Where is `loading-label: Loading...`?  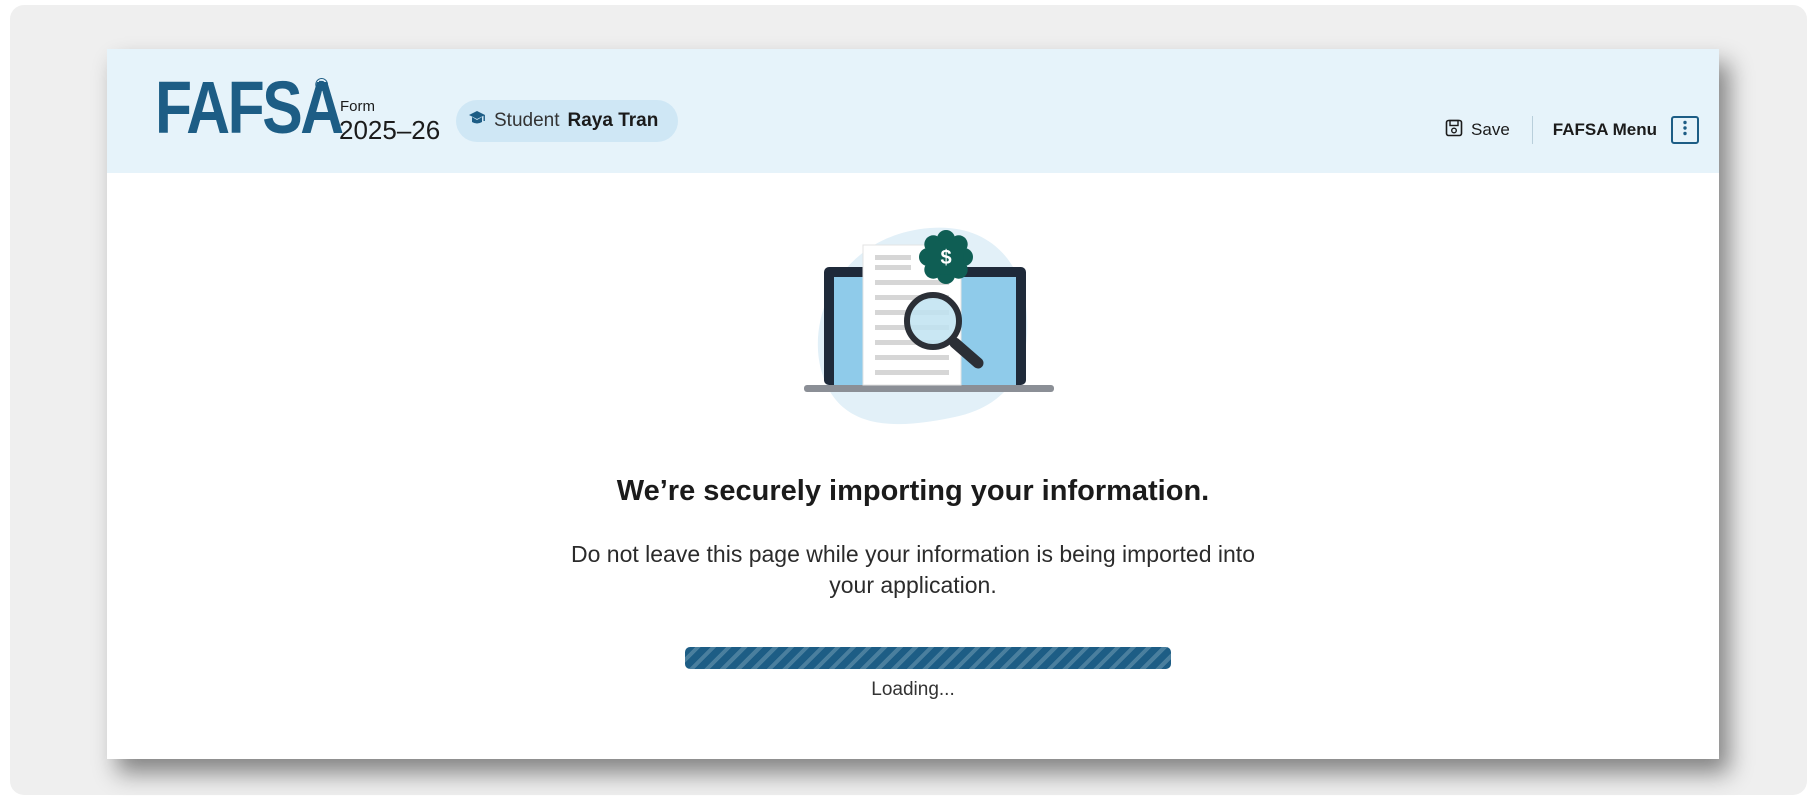 loading-label: Loading... is located at coordinates (913, 689).